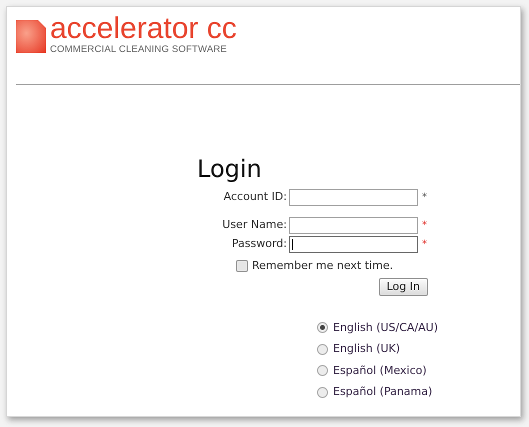 This screenshot has height=427, width=529. What do you see at coordinates (139, 49) in the screenshot?
I see `logo-tagline: COMMERCIAL CLEANING SOFTWARE` at bounding box center [139, 49].